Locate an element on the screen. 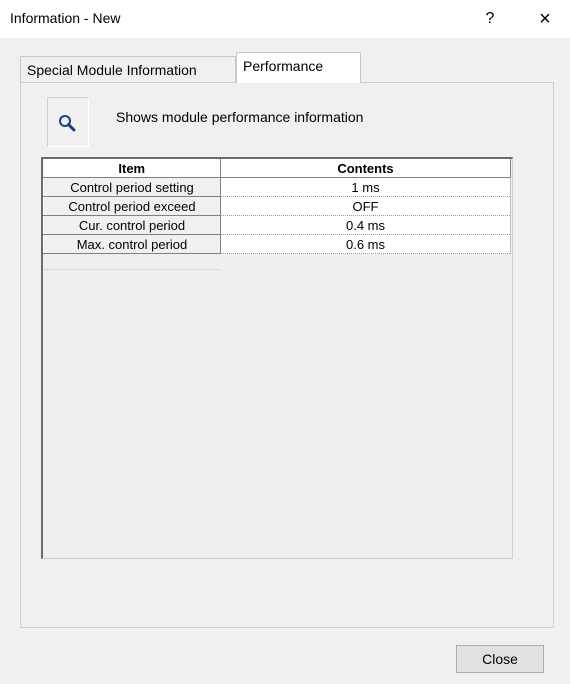  table-row: Cur. control period 0.4 ms is located at coordinates (277, 225).